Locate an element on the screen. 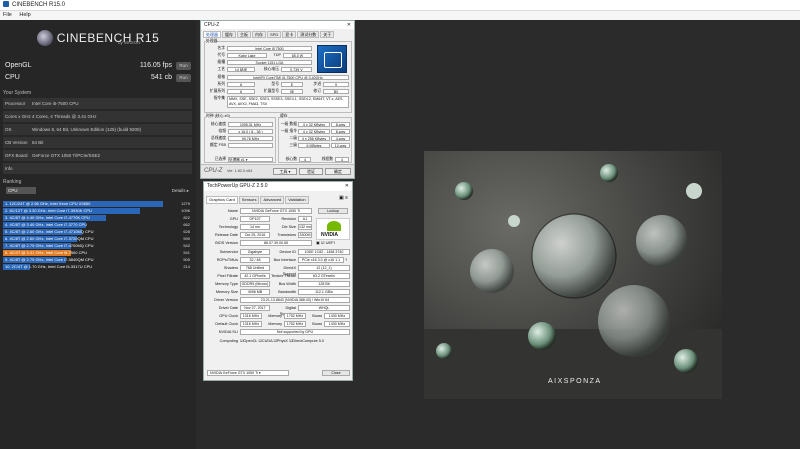 The width and height of the screenshot is (800, 449). l1d-label: 一级 数据 is located at coordinates (288, 124).